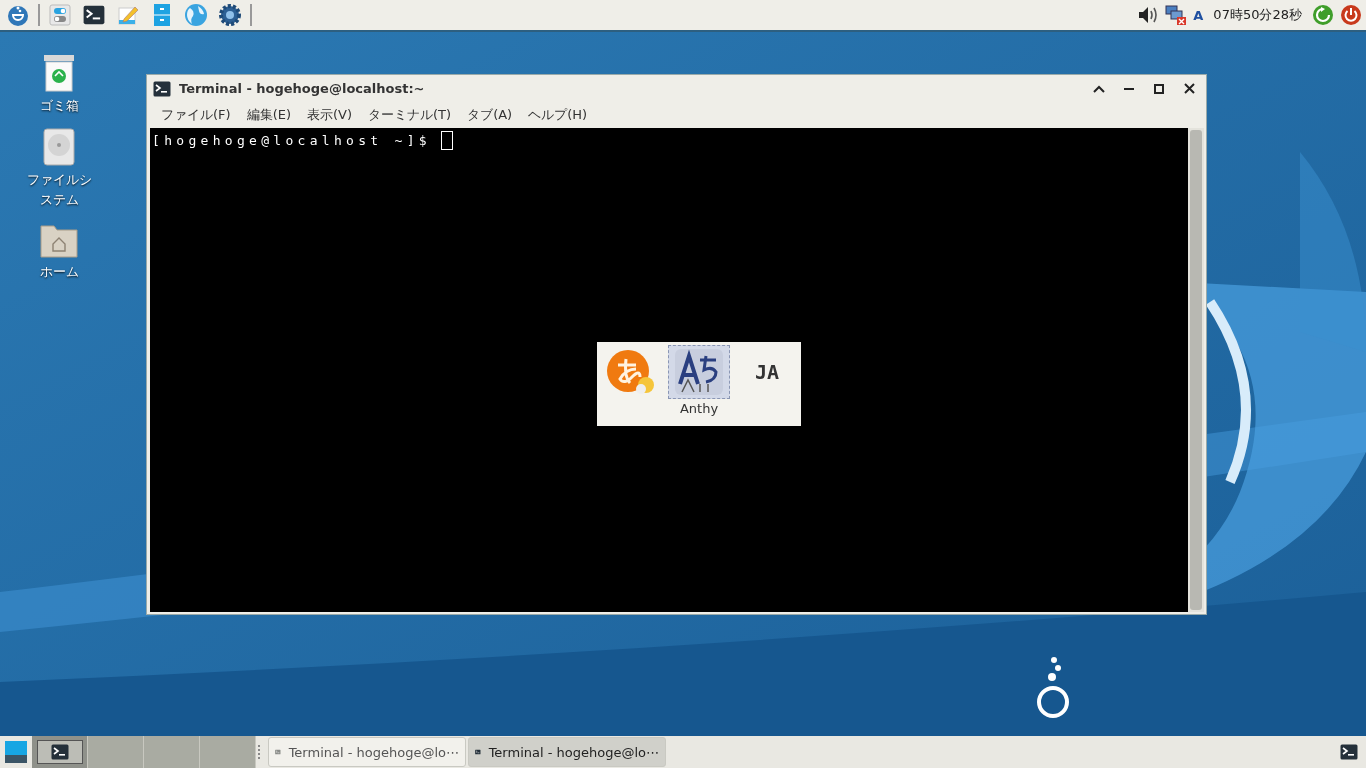 Image resolution: width=1366 pixels, height=768 pixels. Describe the element at coordinates (1148, 15) in the screenshot. I see `volume-icon` at that location.